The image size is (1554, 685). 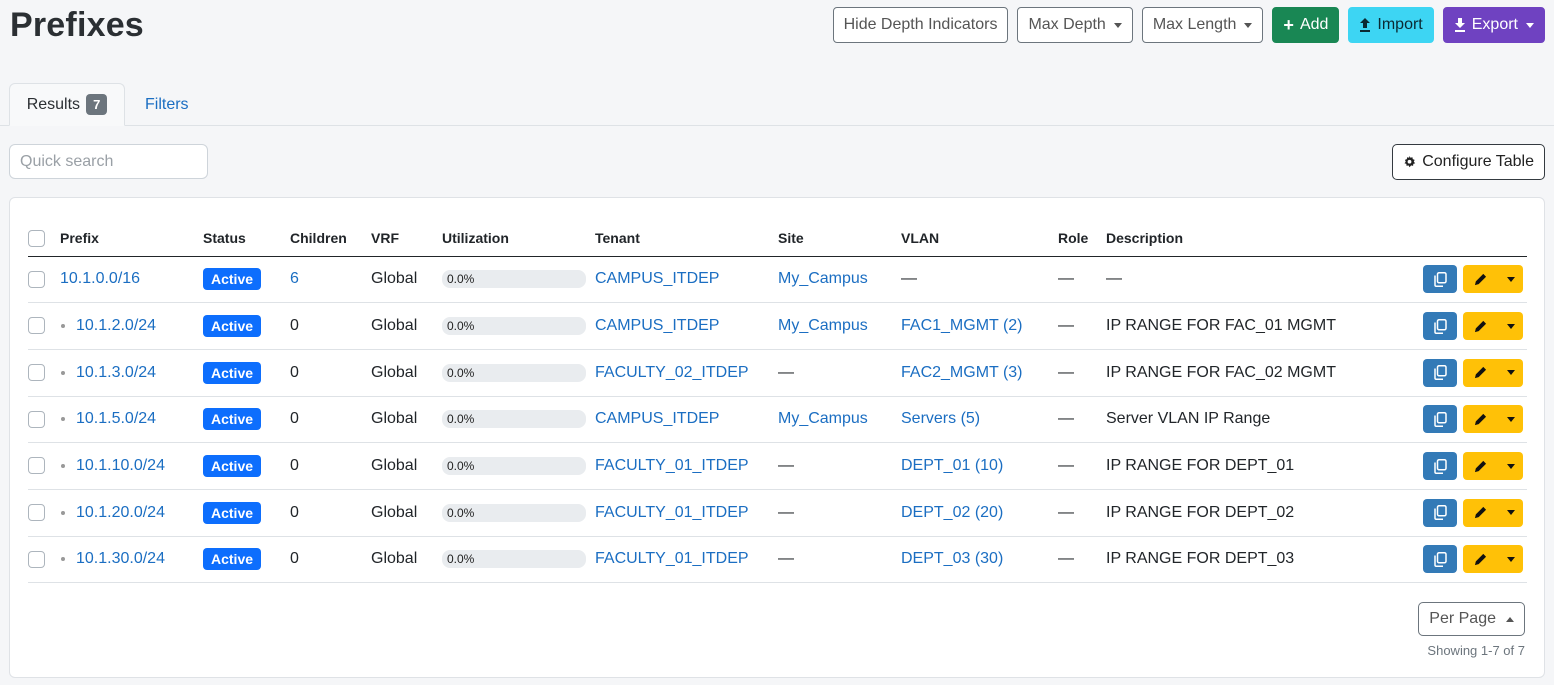 I want to click on column-header-description: Description, so click(x=1243, y=238).